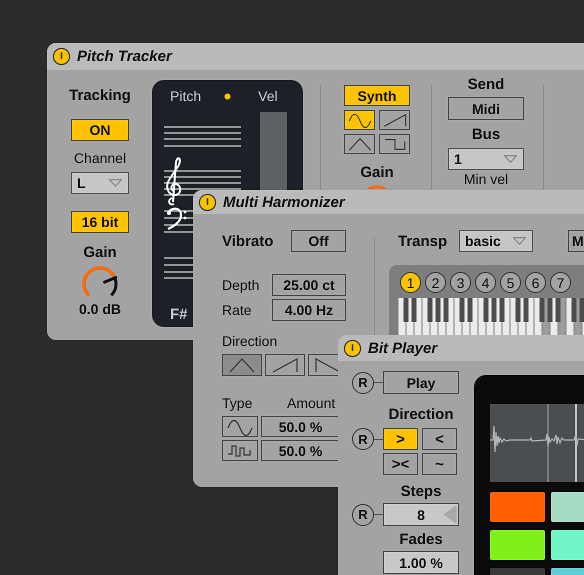 This screenshot has width=584, height=575. What do you see at coordinates (268, 96) in the screenshot?
I see `velocity-label: Vel` at bounding box center [268, 96].